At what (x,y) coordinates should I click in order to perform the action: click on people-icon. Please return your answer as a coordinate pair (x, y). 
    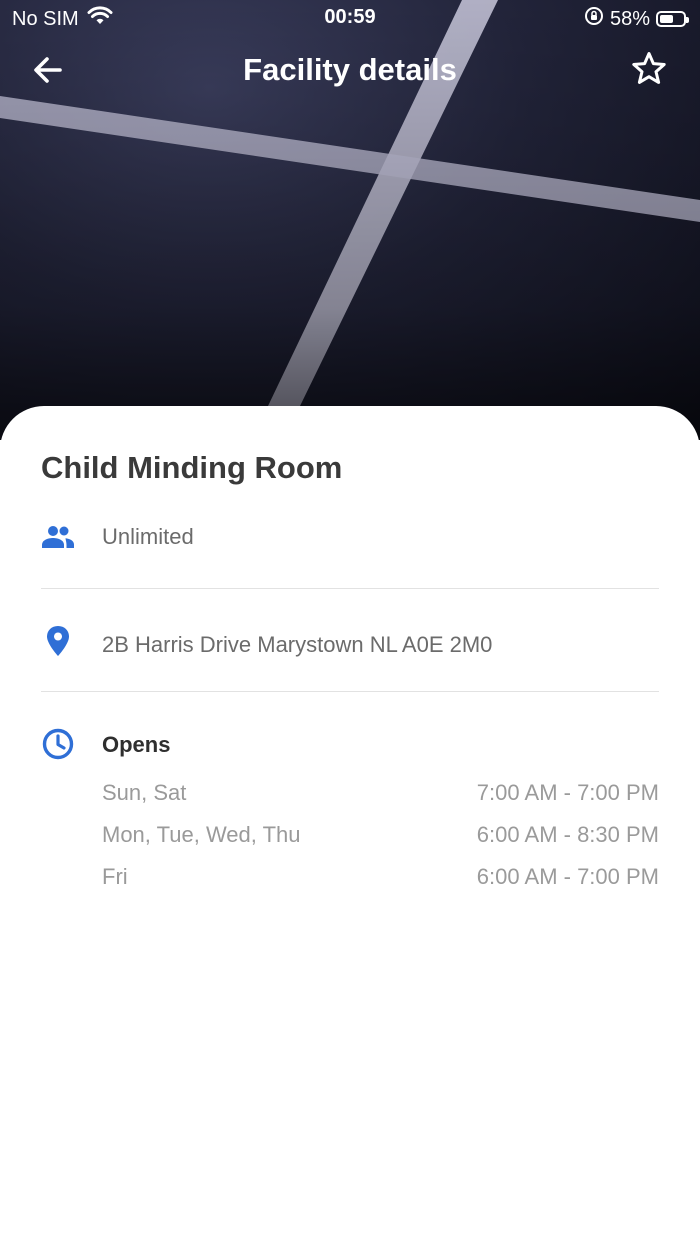
    Looking at the image, I should click on (58, 537).